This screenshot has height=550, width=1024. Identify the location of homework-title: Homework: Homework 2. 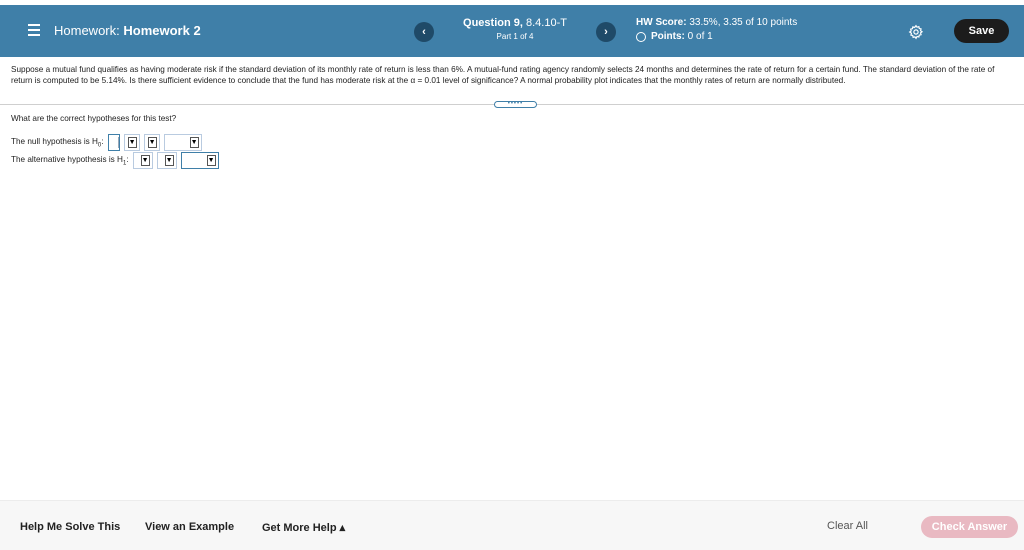
(127, 30).